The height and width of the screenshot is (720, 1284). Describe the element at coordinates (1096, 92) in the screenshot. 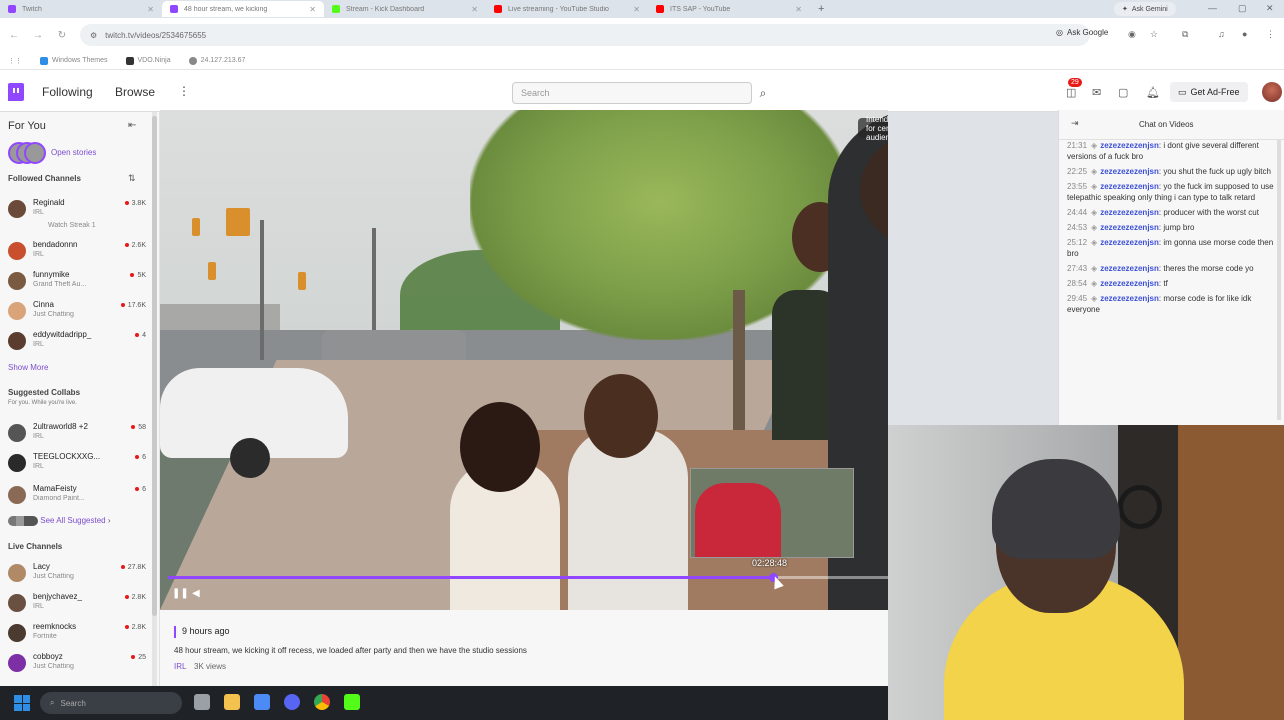

I see `whispers-icon: ✉` at that location.